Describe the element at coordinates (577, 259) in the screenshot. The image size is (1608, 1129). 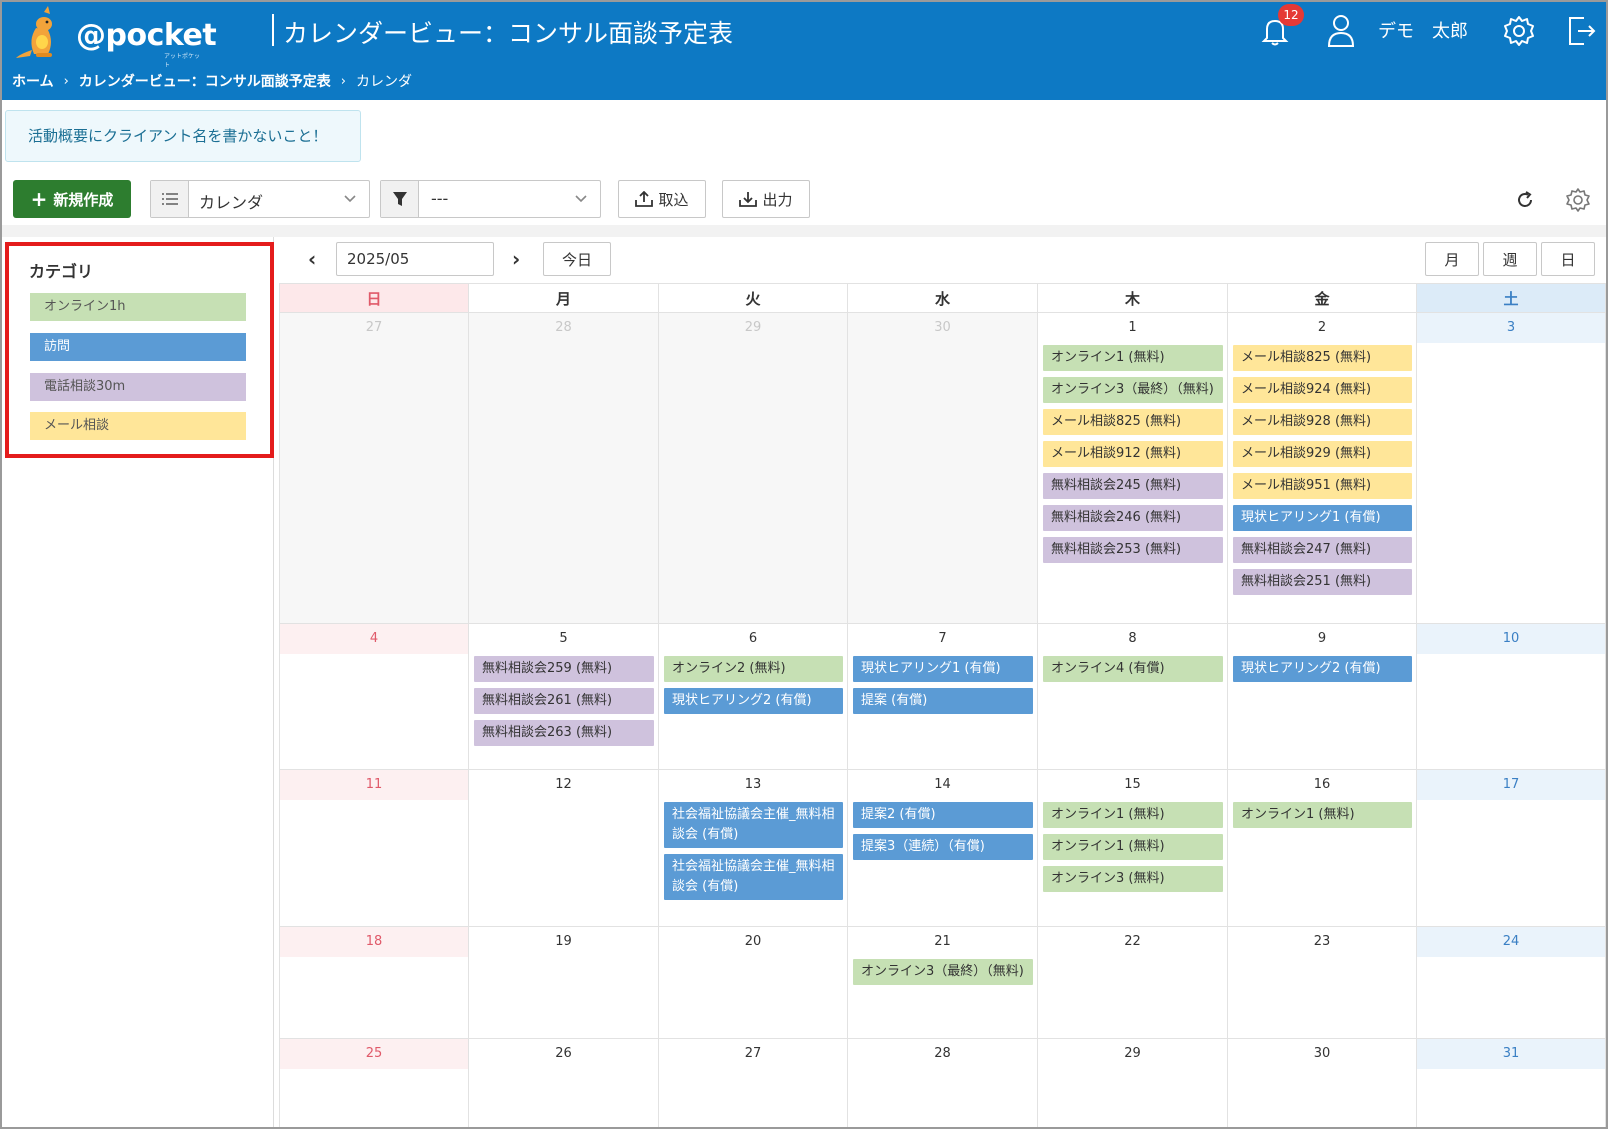
I see `today-button: 今日` at that location.